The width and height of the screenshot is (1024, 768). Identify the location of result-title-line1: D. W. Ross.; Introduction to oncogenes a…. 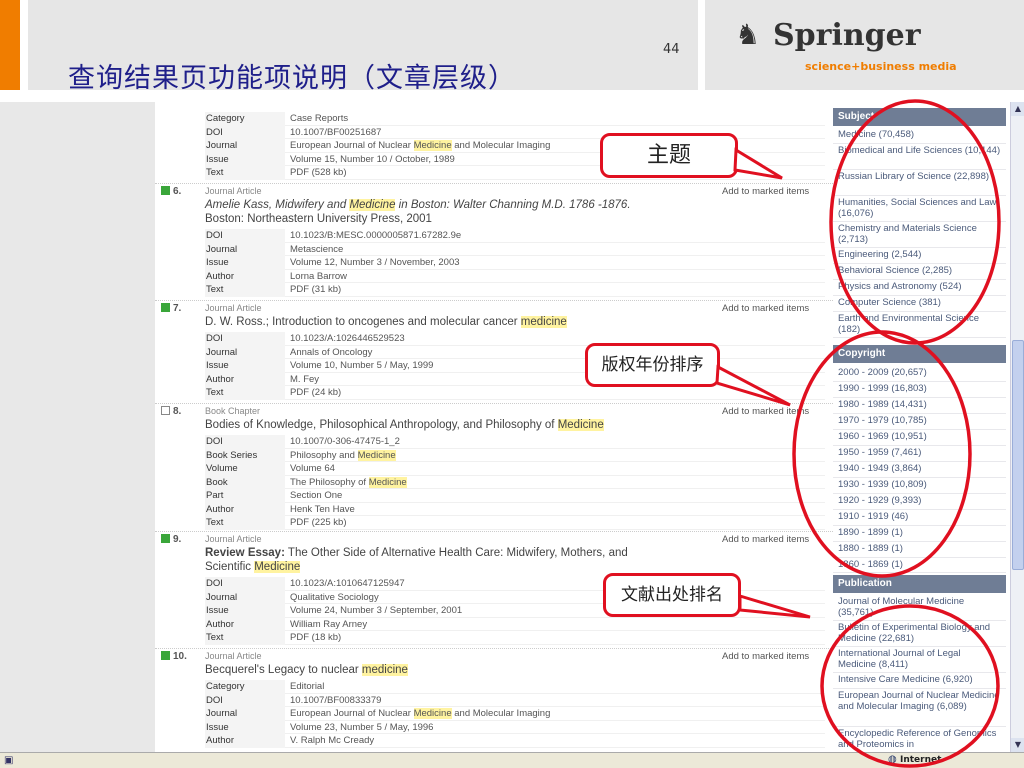
(460, 322).